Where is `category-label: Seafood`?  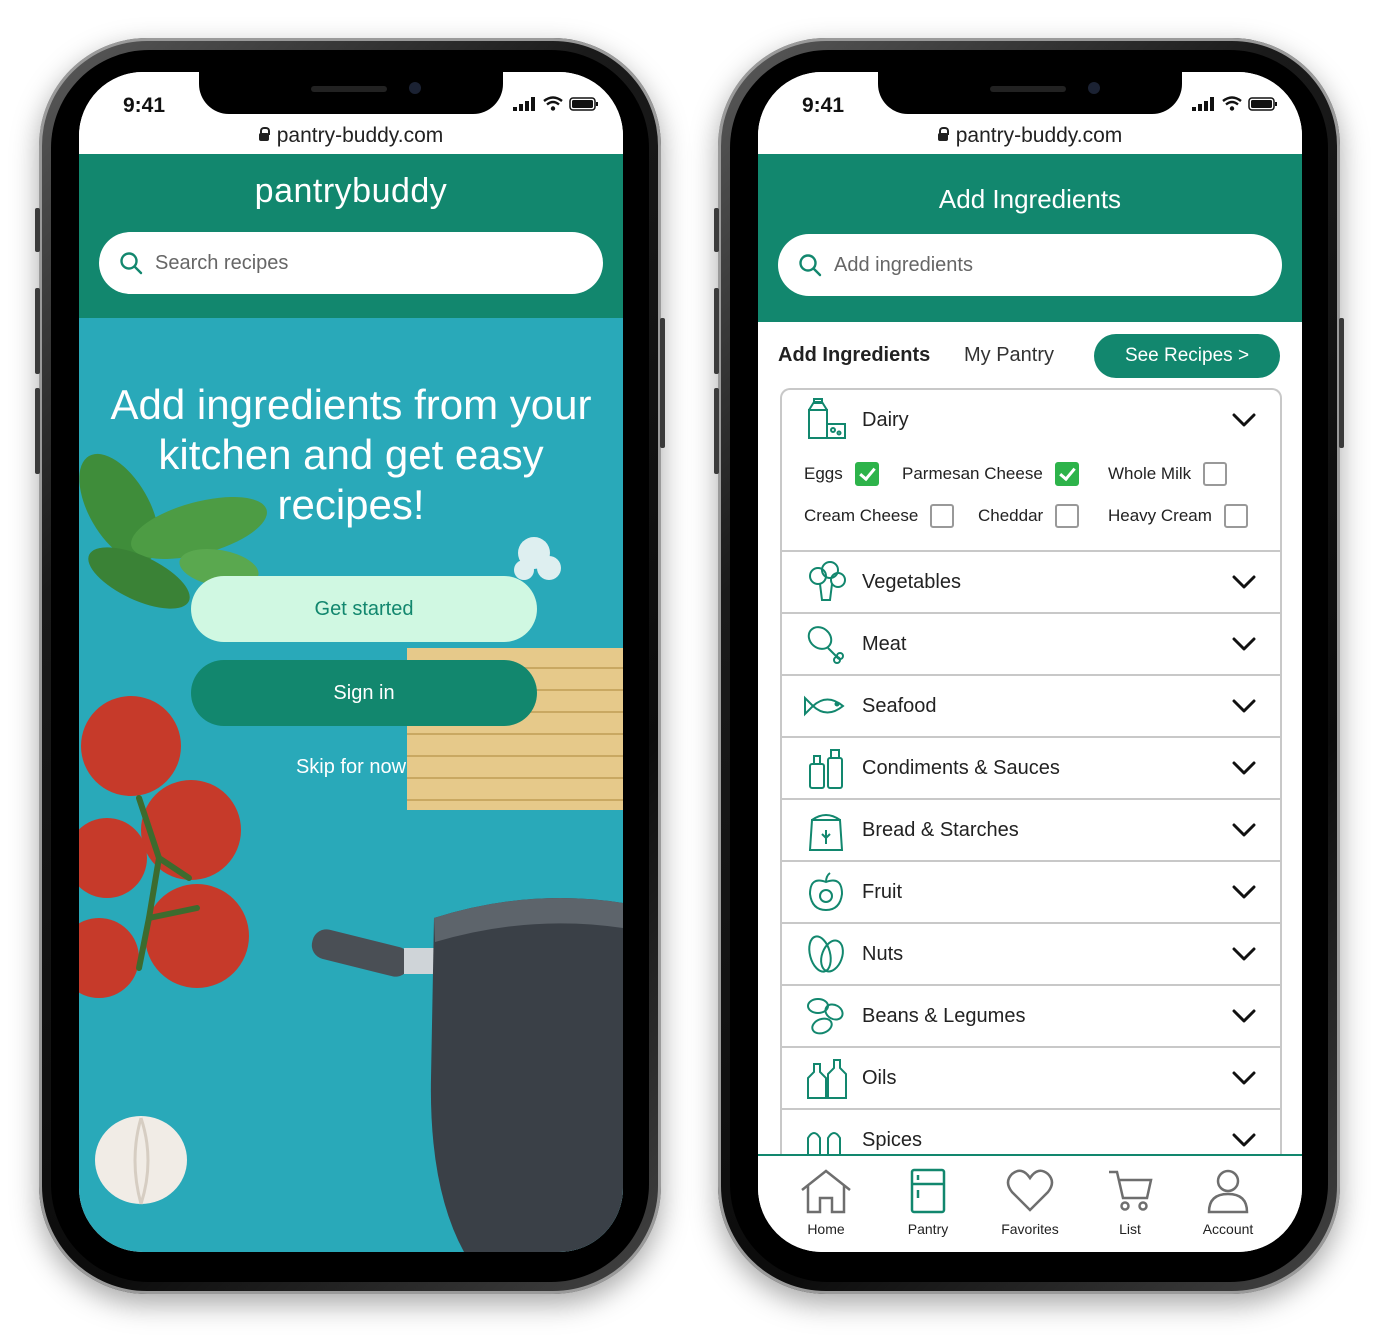 category-label: Seafood is located at coordinates (899, 705).